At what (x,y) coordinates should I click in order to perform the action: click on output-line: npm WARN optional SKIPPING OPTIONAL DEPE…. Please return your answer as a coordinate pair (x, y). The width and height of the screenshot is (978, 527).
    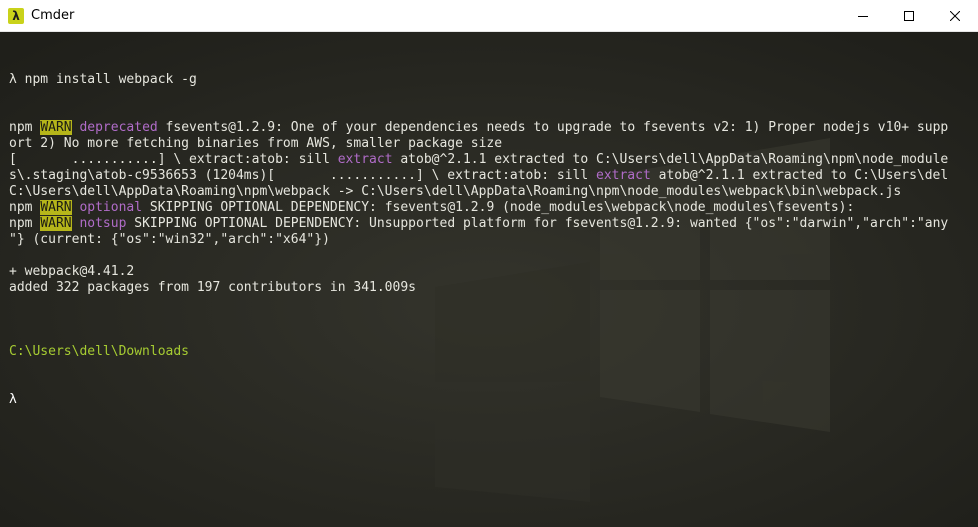
    Looking at the image, I should click on (491, 208).